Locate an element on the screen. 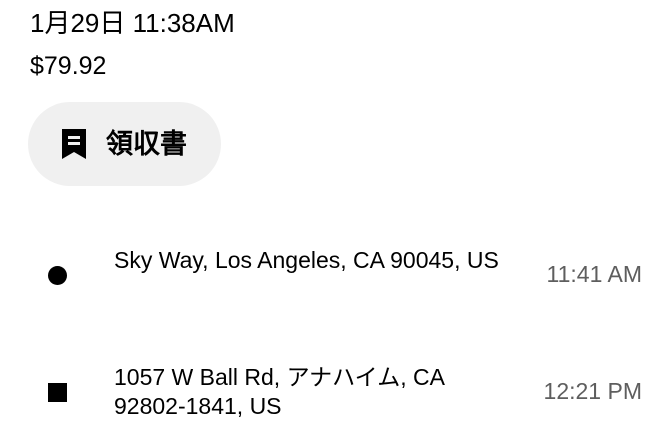  receipt-icon is located at coordinates (74, 144).